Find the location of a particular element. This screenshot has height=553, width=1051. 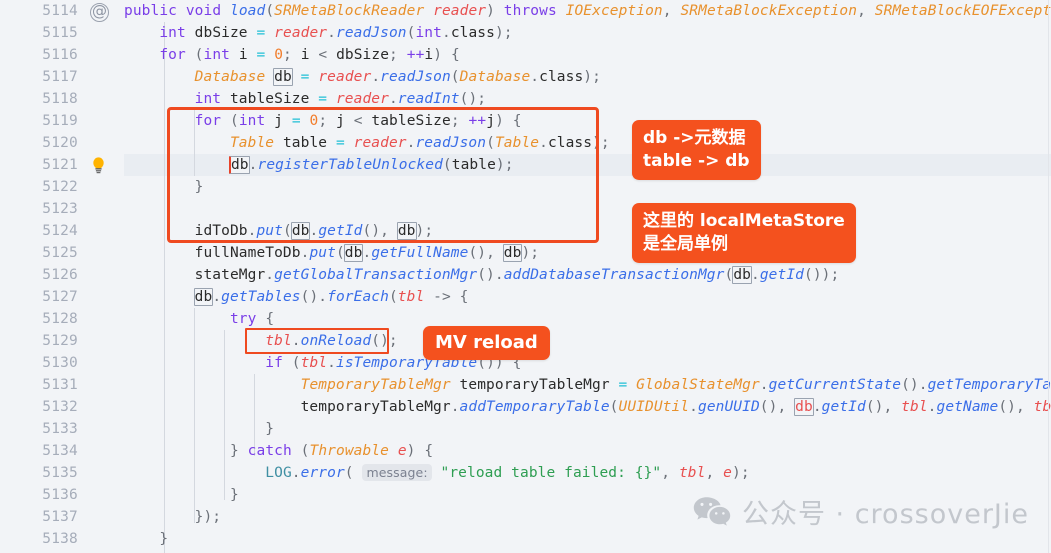

callout-local-meta-store: 这里的 localMetaStore 是全局单例 is located at coordinates (744, 233).